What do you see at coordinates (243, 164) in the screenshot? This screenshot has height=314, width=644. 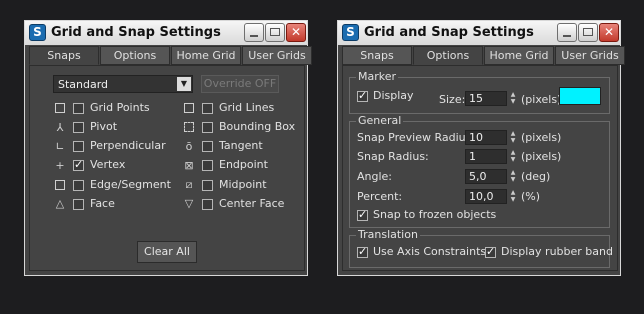 I see `endpoint-label: Endpoint` at bounding box center [243, 164].